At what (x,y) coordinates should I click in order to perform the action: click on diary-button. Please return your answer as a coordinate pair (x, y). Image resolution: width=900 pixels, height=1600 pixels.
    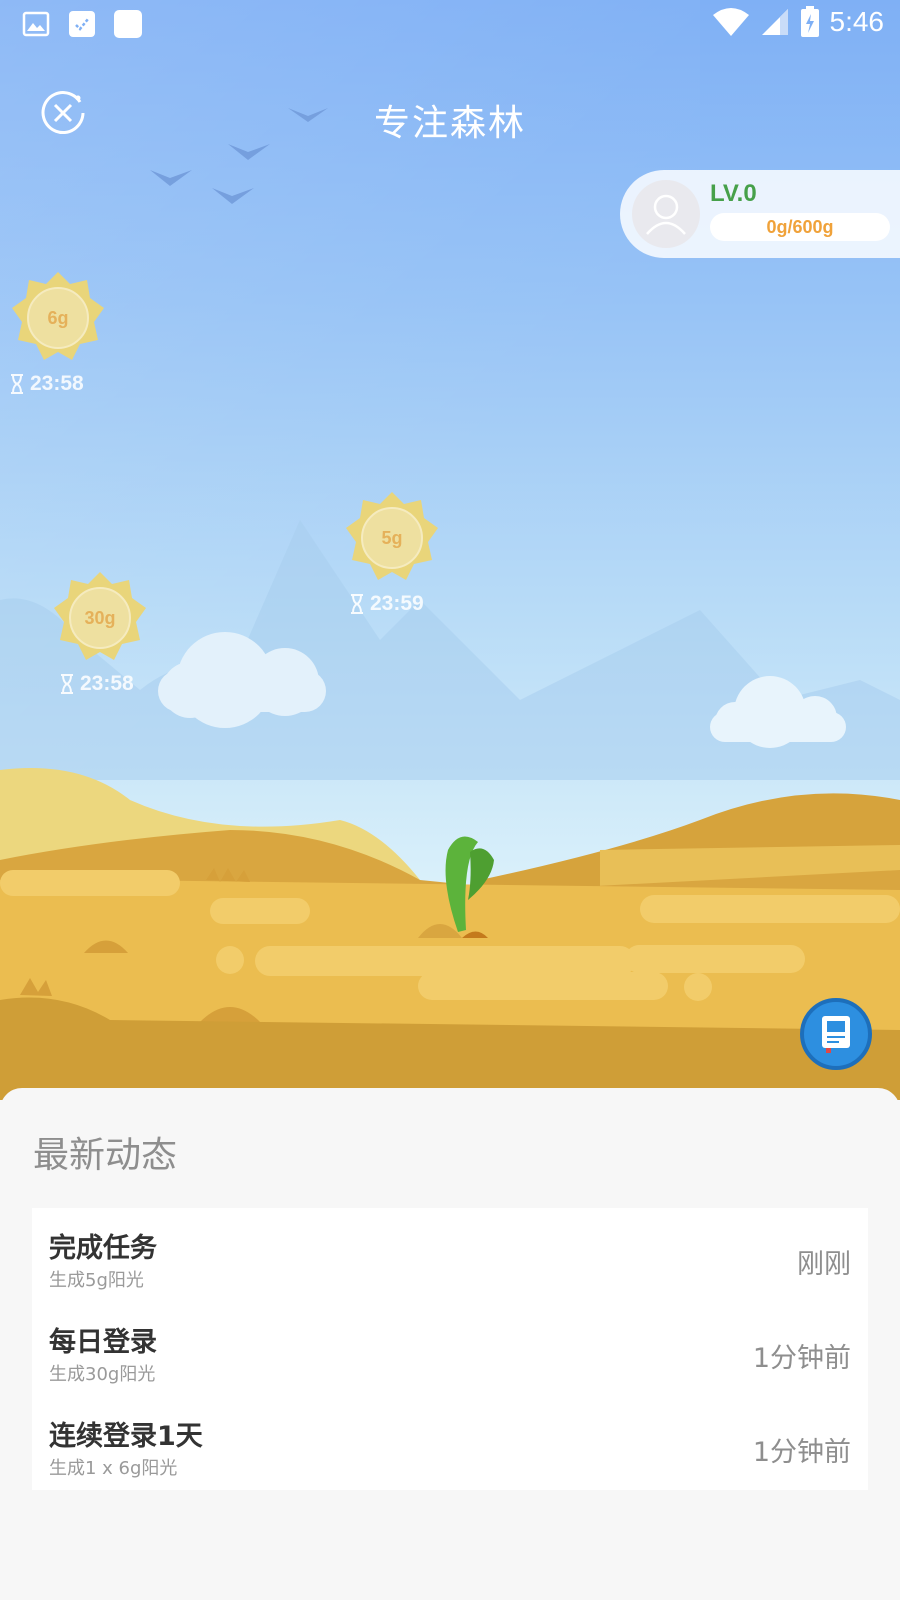
    Looking at the image, I should click on (836, 1034).